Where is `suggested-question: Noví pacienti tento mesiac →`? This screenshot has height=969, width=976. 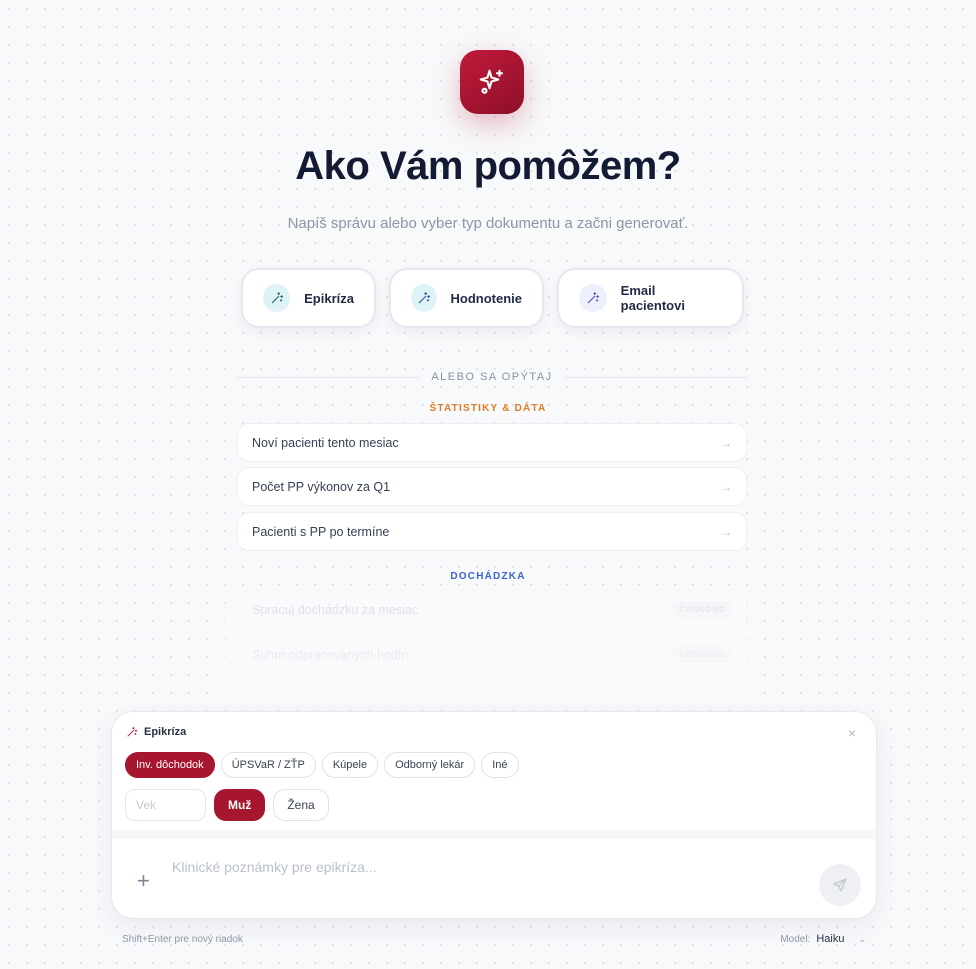
suggested-question: Noví pacienti tento mesiac → is located at coordinates (492, 442).